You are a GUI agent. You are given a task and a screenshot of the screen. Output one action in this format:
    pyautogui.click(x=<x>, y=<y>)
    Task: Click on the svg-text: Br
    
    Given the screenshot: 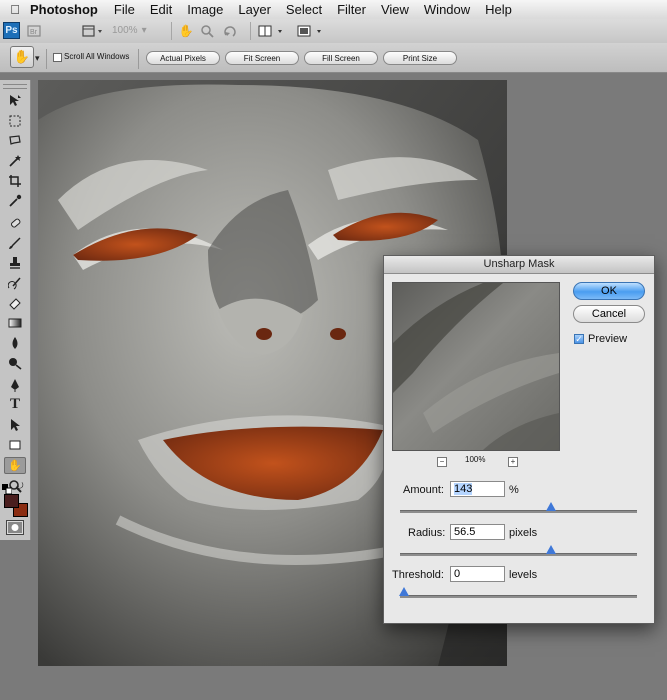 What is the action you would take?
    pyautogui.click(x=34, y=32)
    